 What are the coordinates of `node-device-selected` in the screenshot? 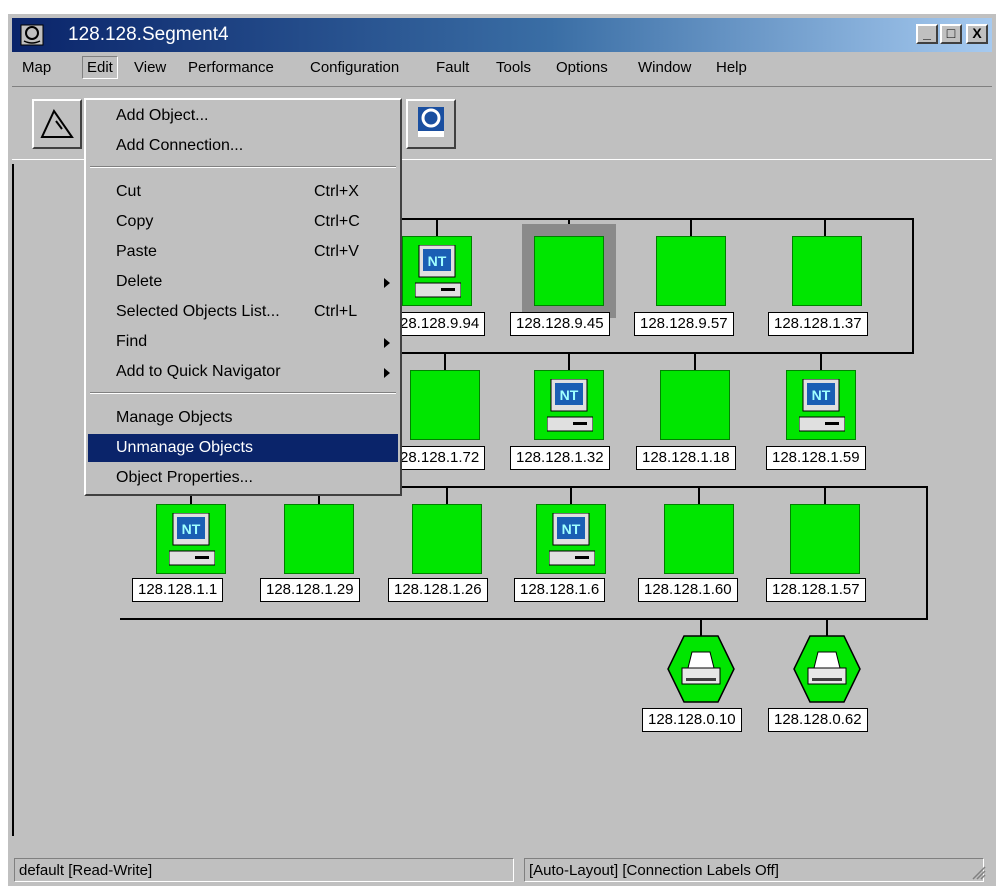 It's located at (569, 271).